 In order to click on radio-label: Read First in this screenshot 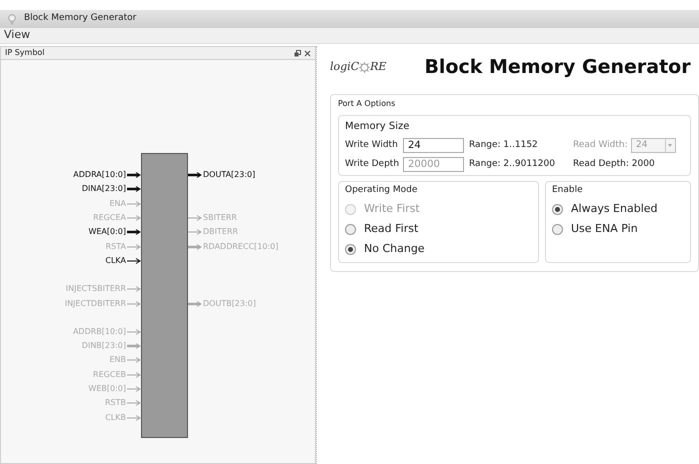, I will do `click(391, 229)`.